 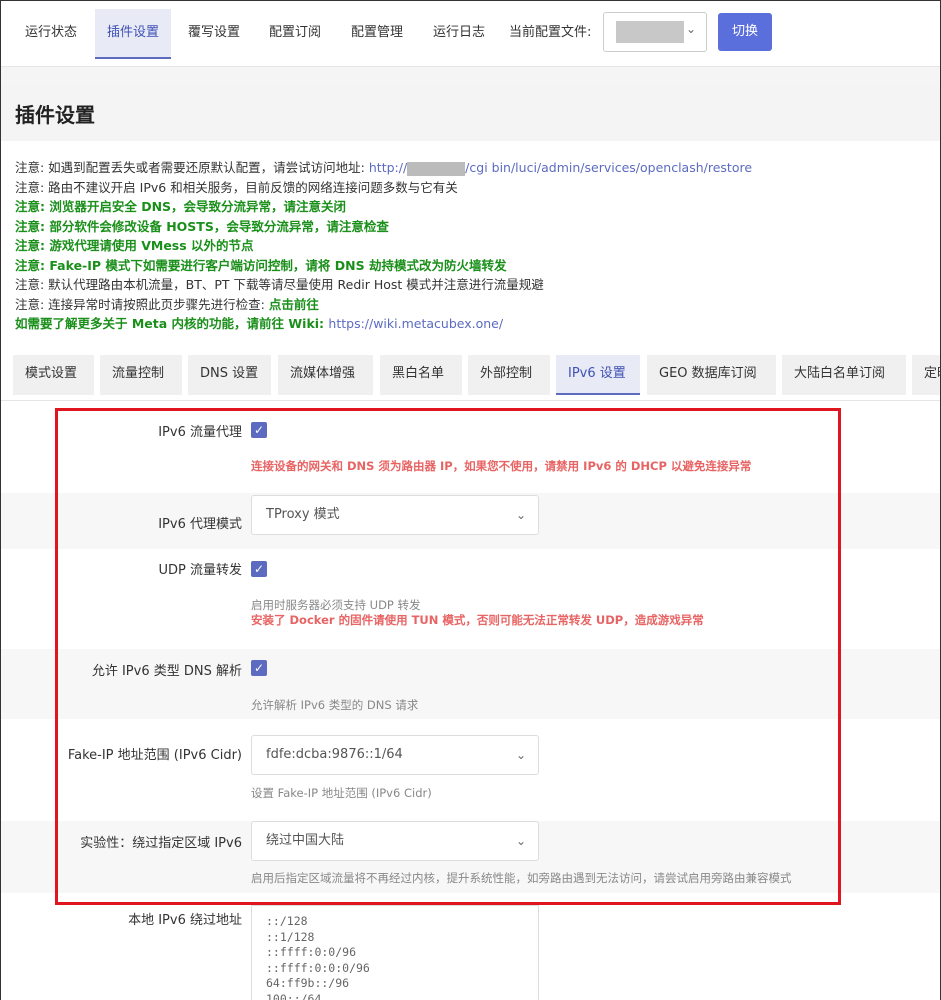 I want to click on notice-text: 如需要了解更多关于 Meta 内核的功能，请前往 Wiki:, so click(x=172, y=323).